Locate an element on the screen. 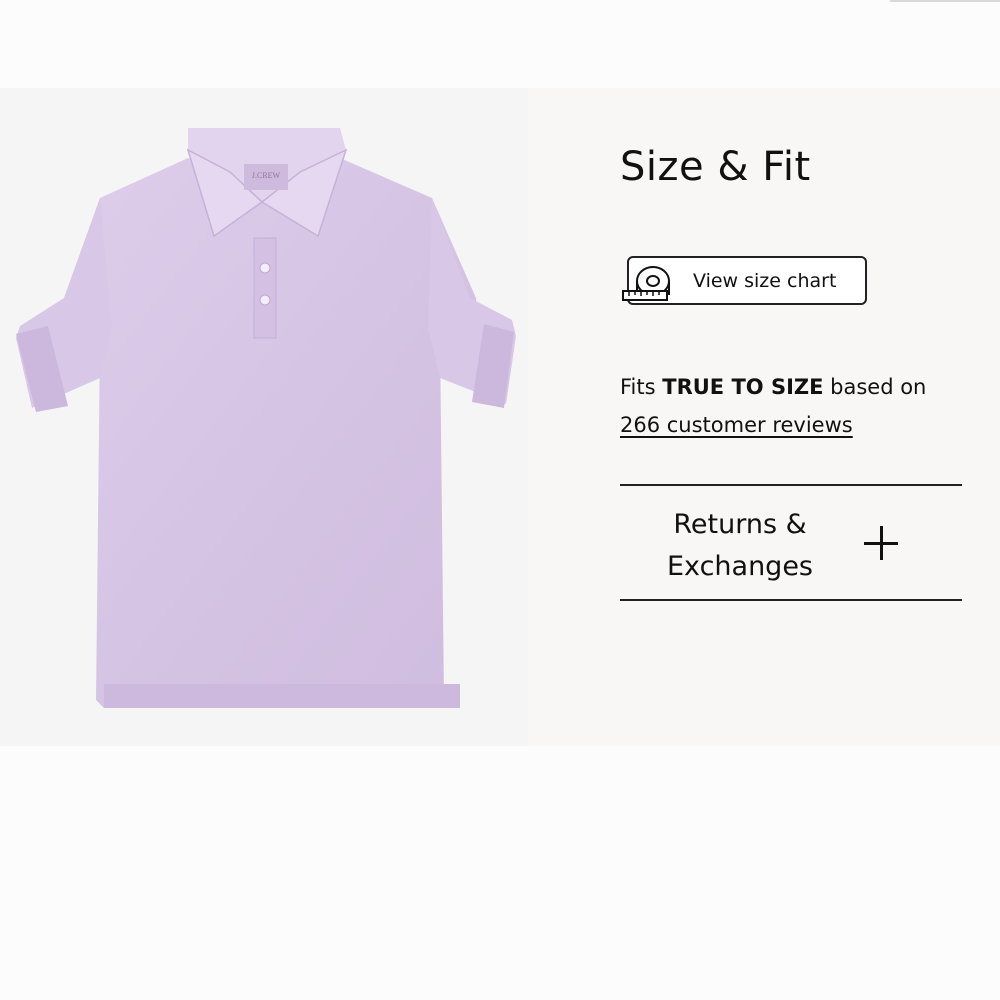 Image resolution: width=1000 pixels, height=1000 pixels. customer-reviews-link: 266 customer reviews is located at coordinates (736, 425).